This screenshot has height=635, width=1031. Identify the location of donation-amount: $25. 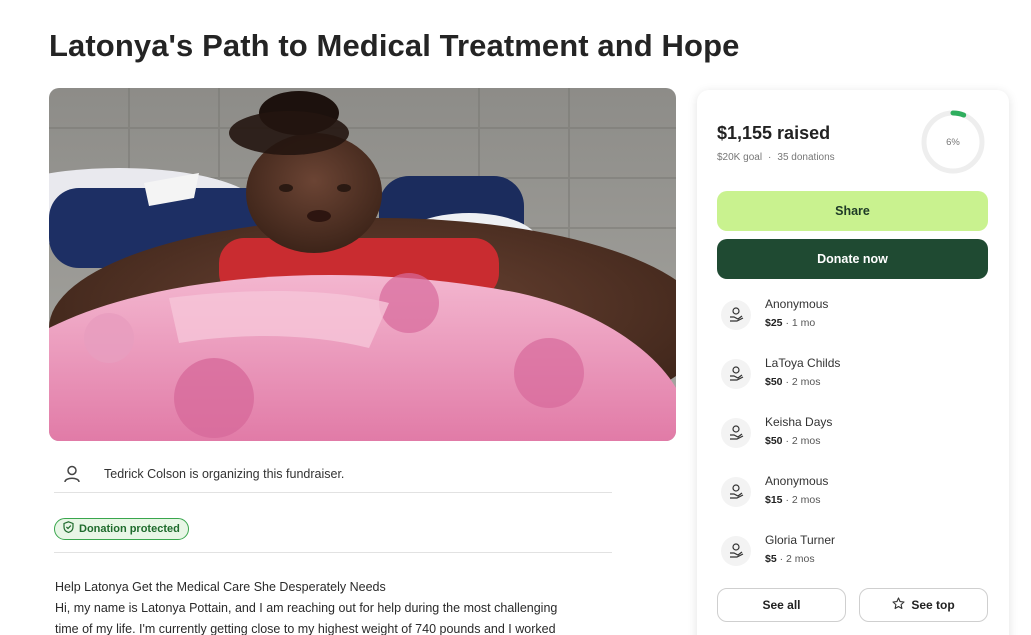
(774, 323).